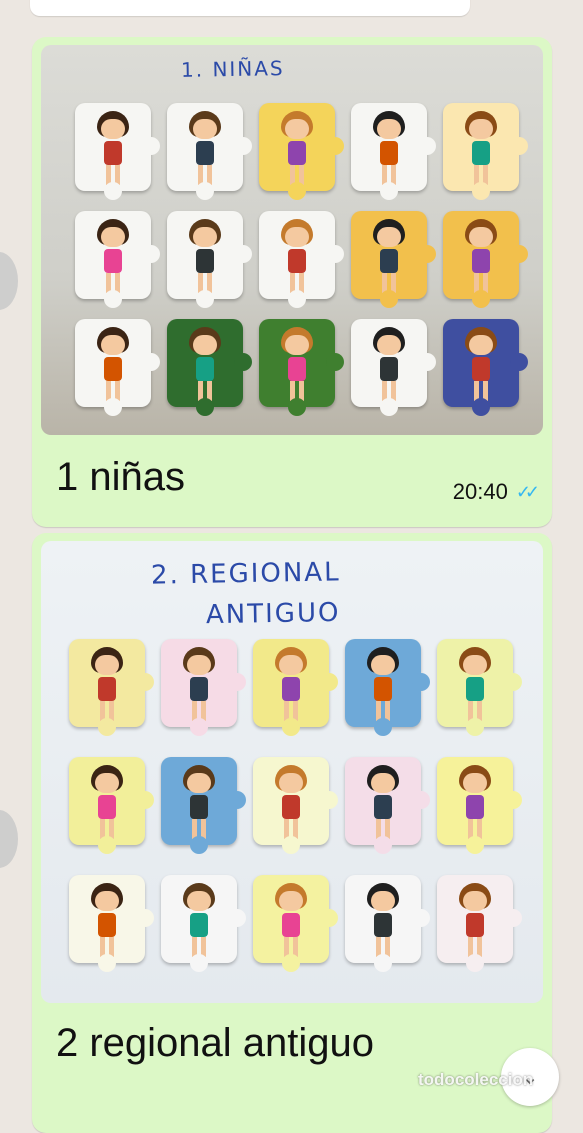 The height and width of the screenshot is (1133, 583). Describe the element at coordinates (215, 1043) in the screenshot. I see `message-caption: 2 regional antiguo` at that location.